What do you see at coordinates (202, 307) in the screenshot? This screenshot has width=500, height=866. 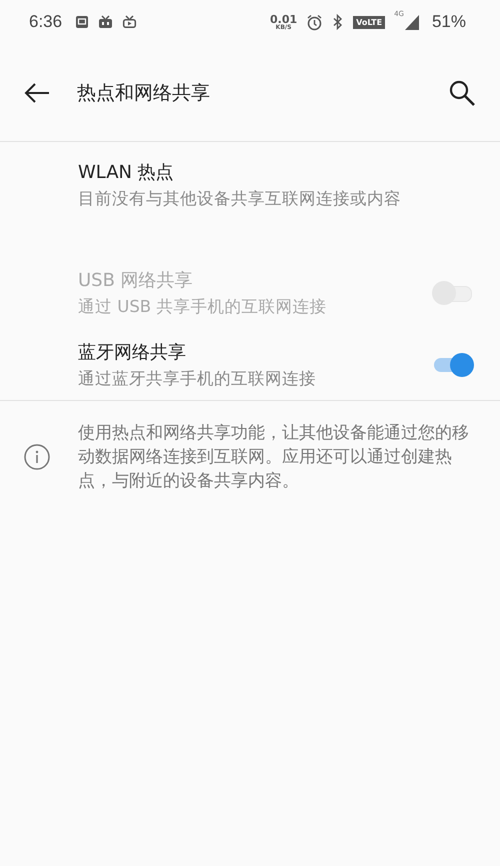 I see `setting-summary: 通过 USB 共享手机的互联网连接` at bounding box center [202, 307].